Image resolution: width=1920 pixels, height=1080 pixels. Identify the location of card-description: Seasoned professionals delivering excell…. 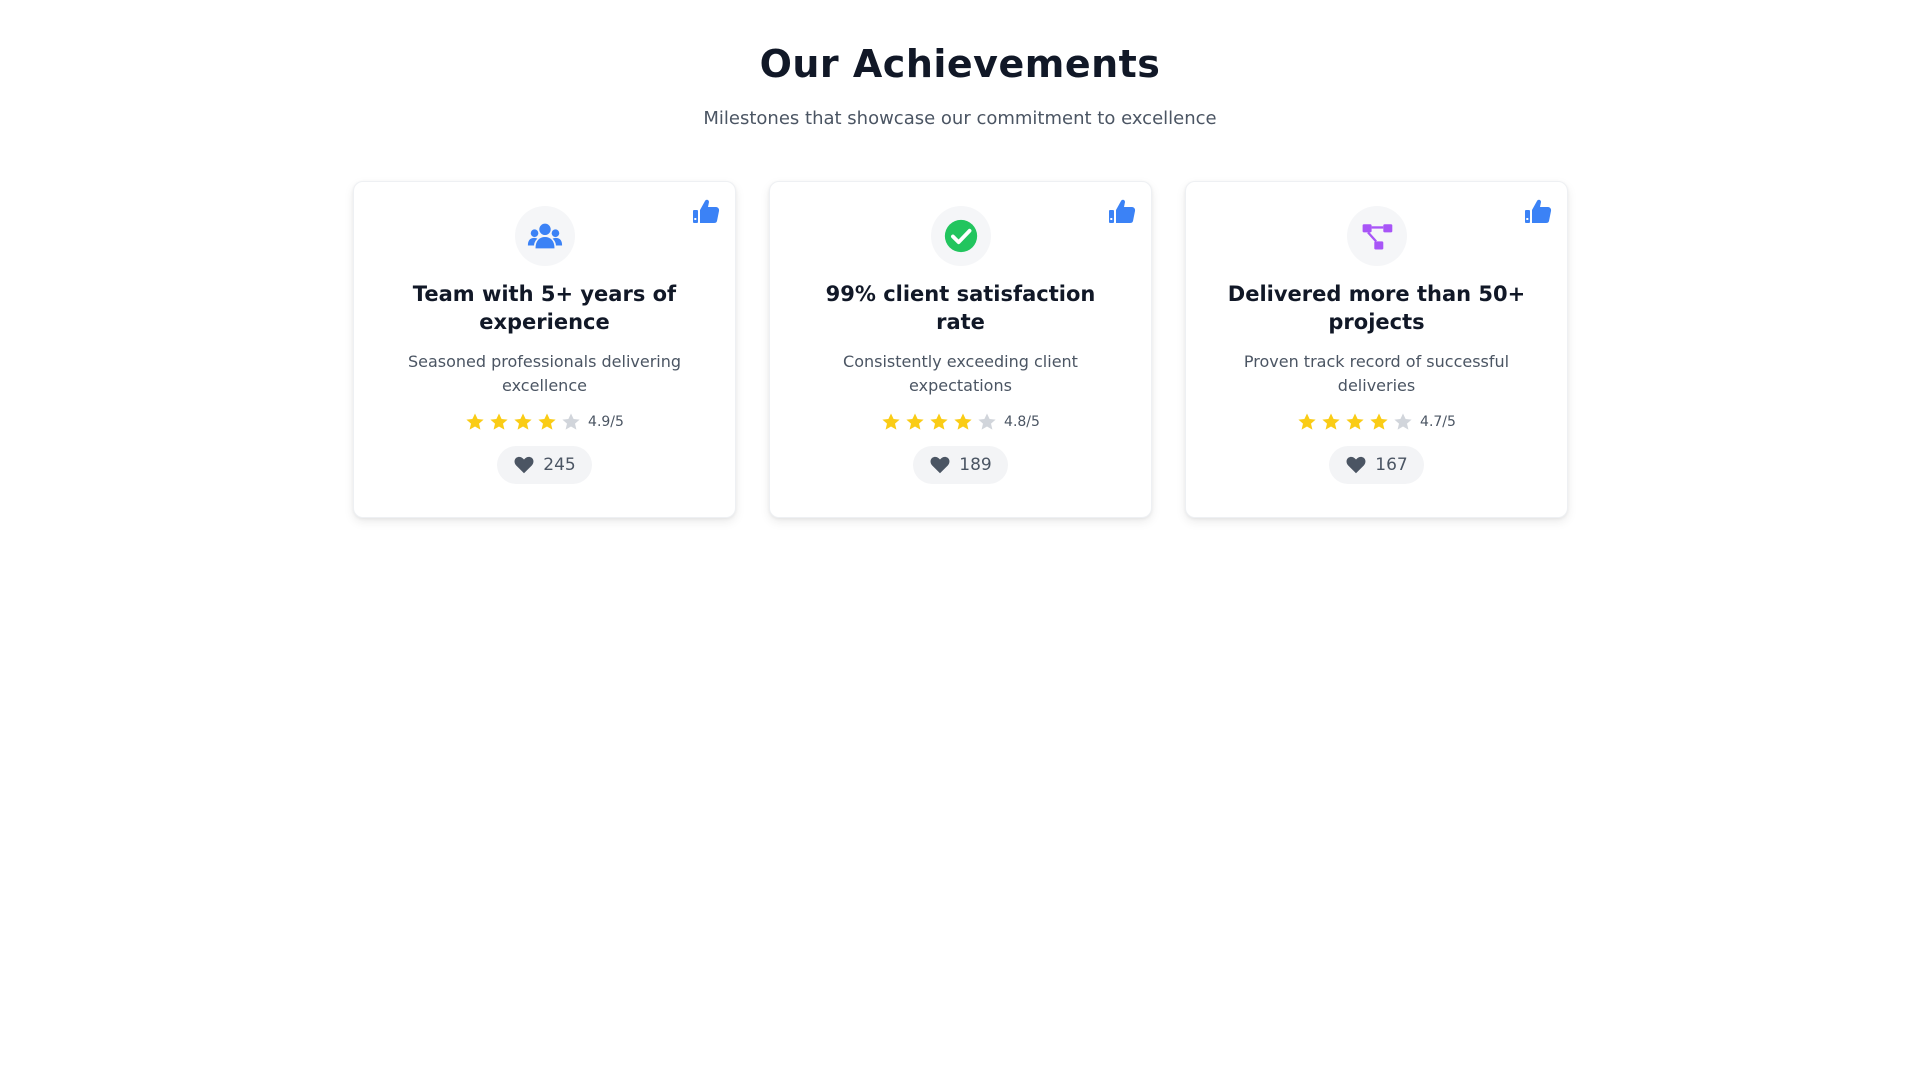
(544, 373).